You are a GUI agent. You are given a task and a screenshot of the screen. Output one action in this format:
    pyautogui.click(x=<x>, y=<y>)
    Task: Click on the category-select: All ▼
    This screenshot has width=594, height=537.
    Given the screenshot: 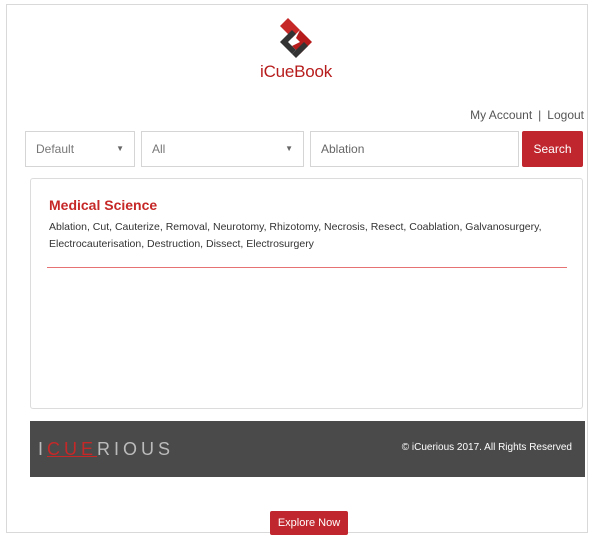 What is the action you would take?
    pyautogui.click(x=222, y=149)
    